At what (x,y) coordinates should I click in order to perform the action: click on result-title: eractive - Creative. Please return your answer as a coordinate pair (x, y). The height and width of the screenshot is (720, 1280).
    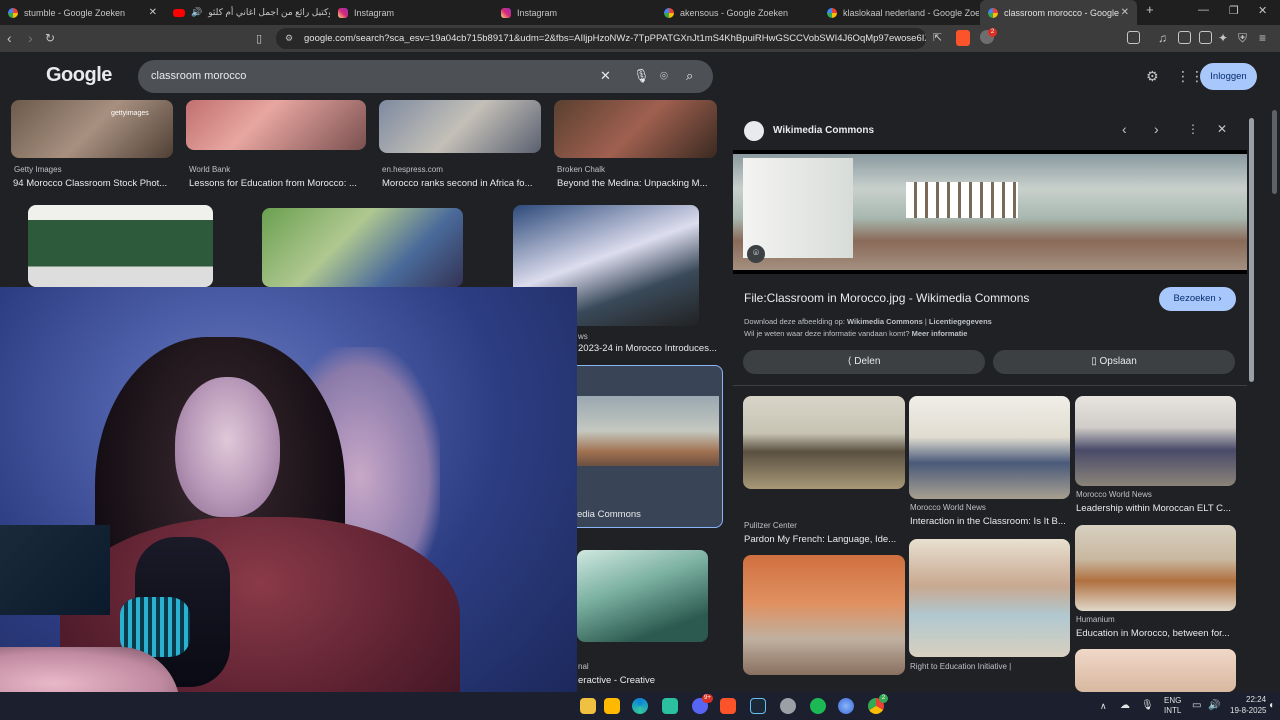
    Looking at the image, I should click on (648, 680).